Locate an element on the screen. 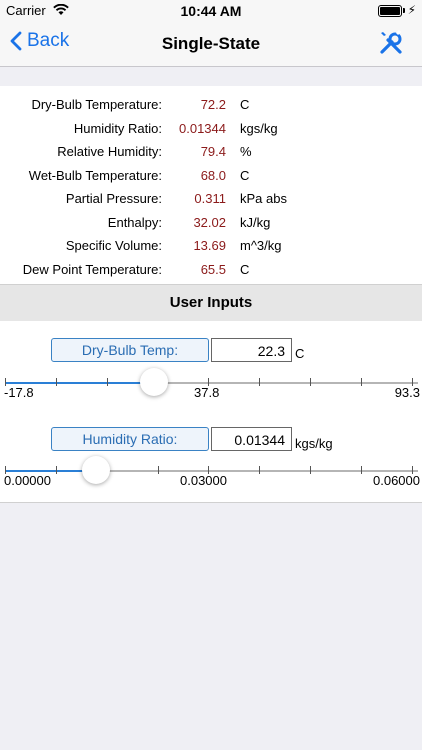 The height and width of the screenshot is (750, 422). result-unit: kJ/kg is located at coordinates (255, 222).